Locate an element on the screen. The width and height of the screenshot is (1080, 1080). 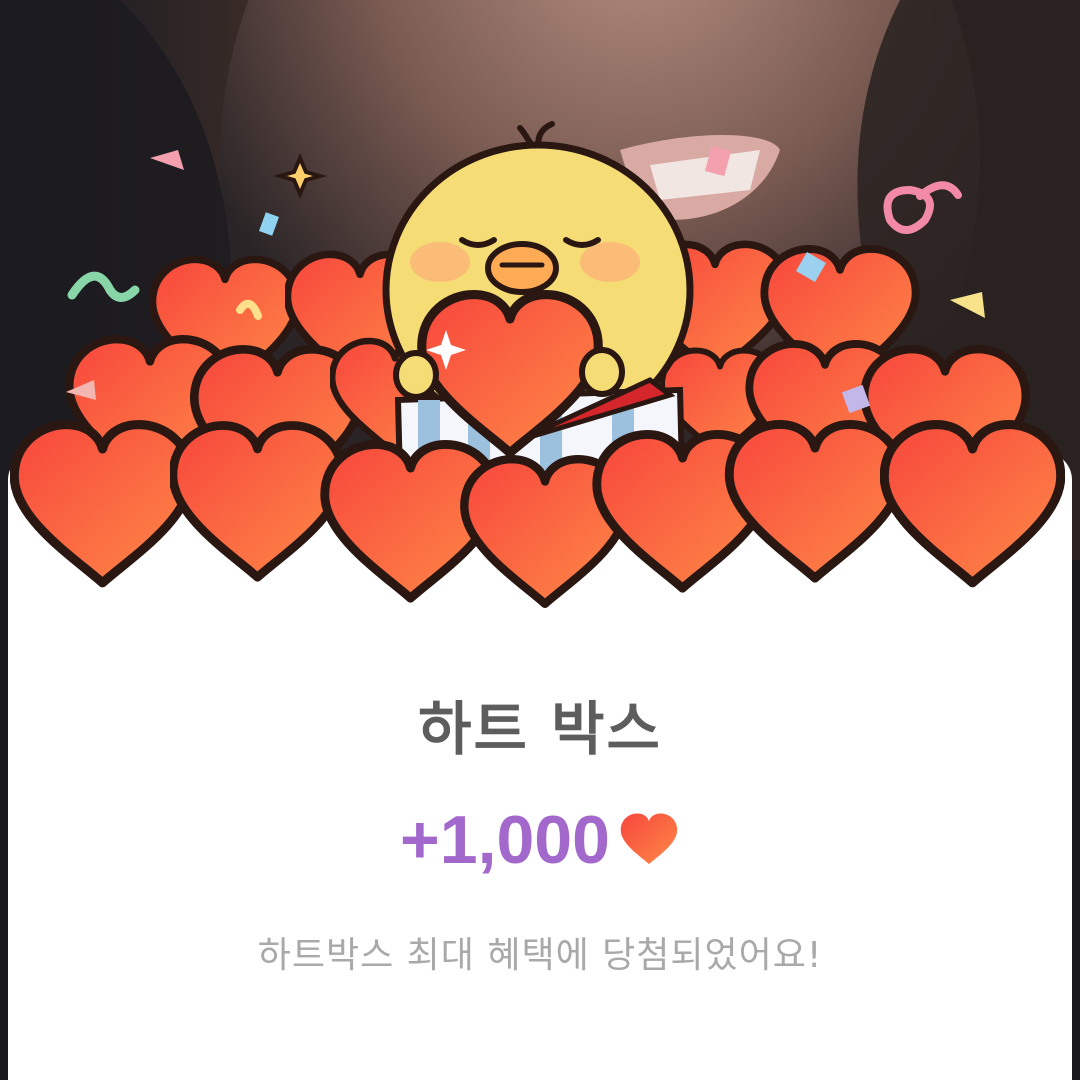
reward-amount-row: +1,000 is located at coordinates (540, 840).